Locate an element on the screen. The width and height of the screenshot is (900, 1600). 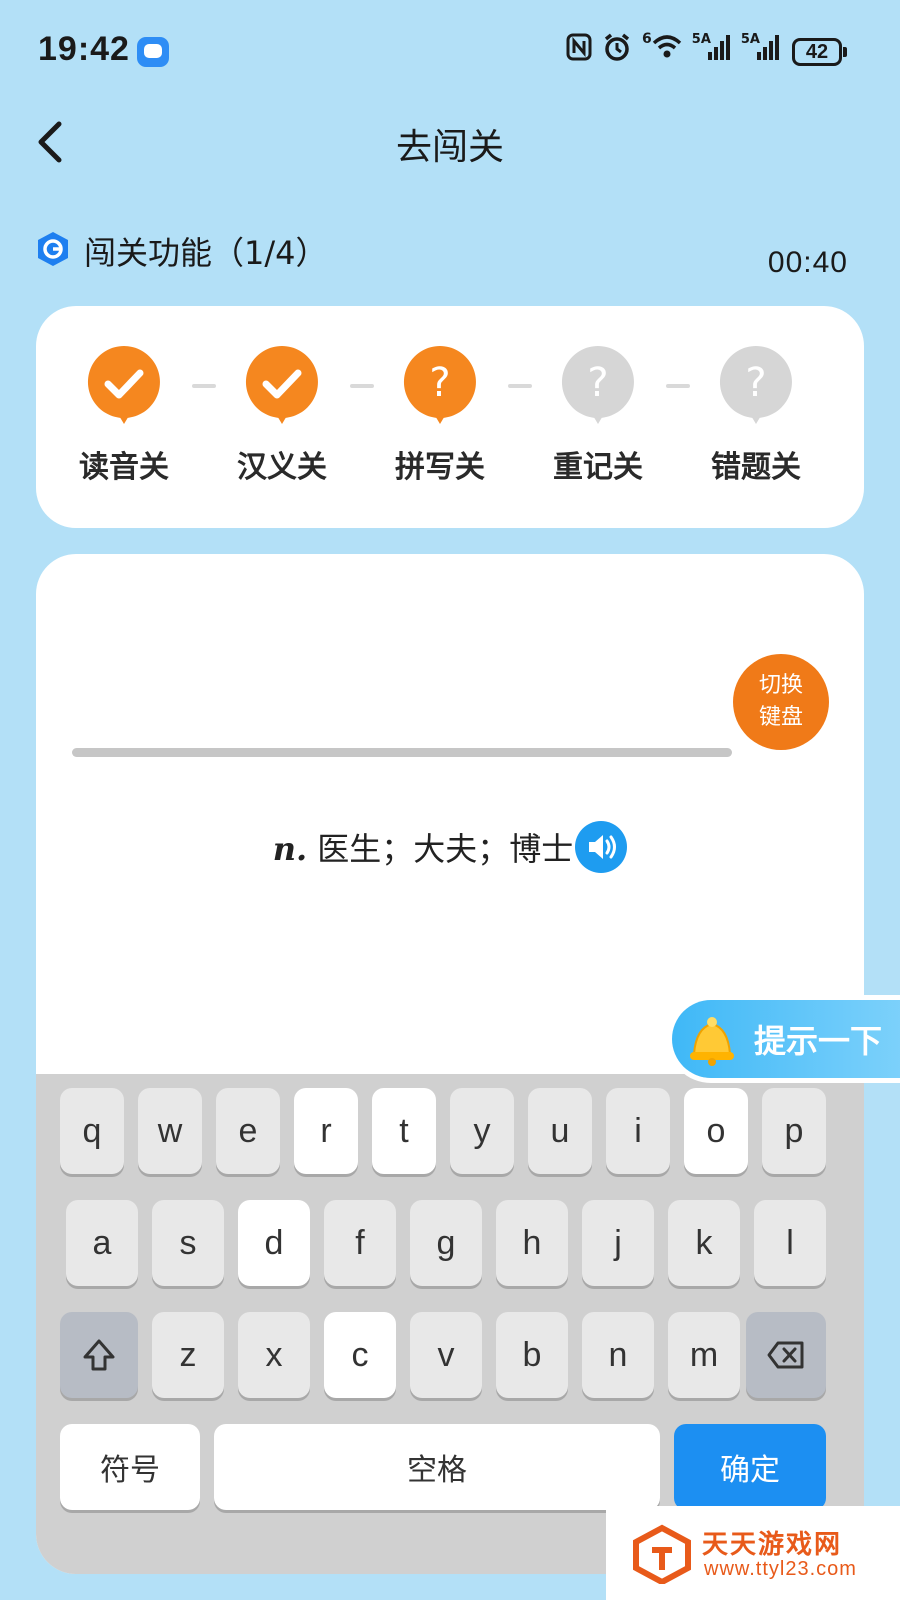
key-t: t is located at coordinates (404, 1131).